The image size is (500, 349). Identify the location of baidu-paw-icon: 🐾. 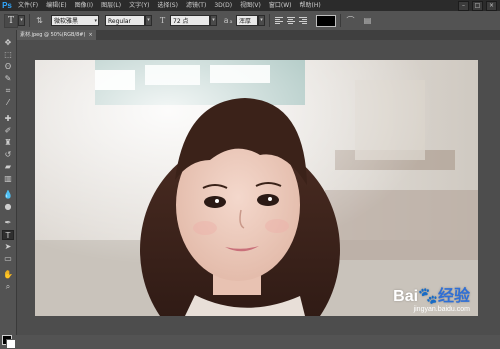
(428, 296).